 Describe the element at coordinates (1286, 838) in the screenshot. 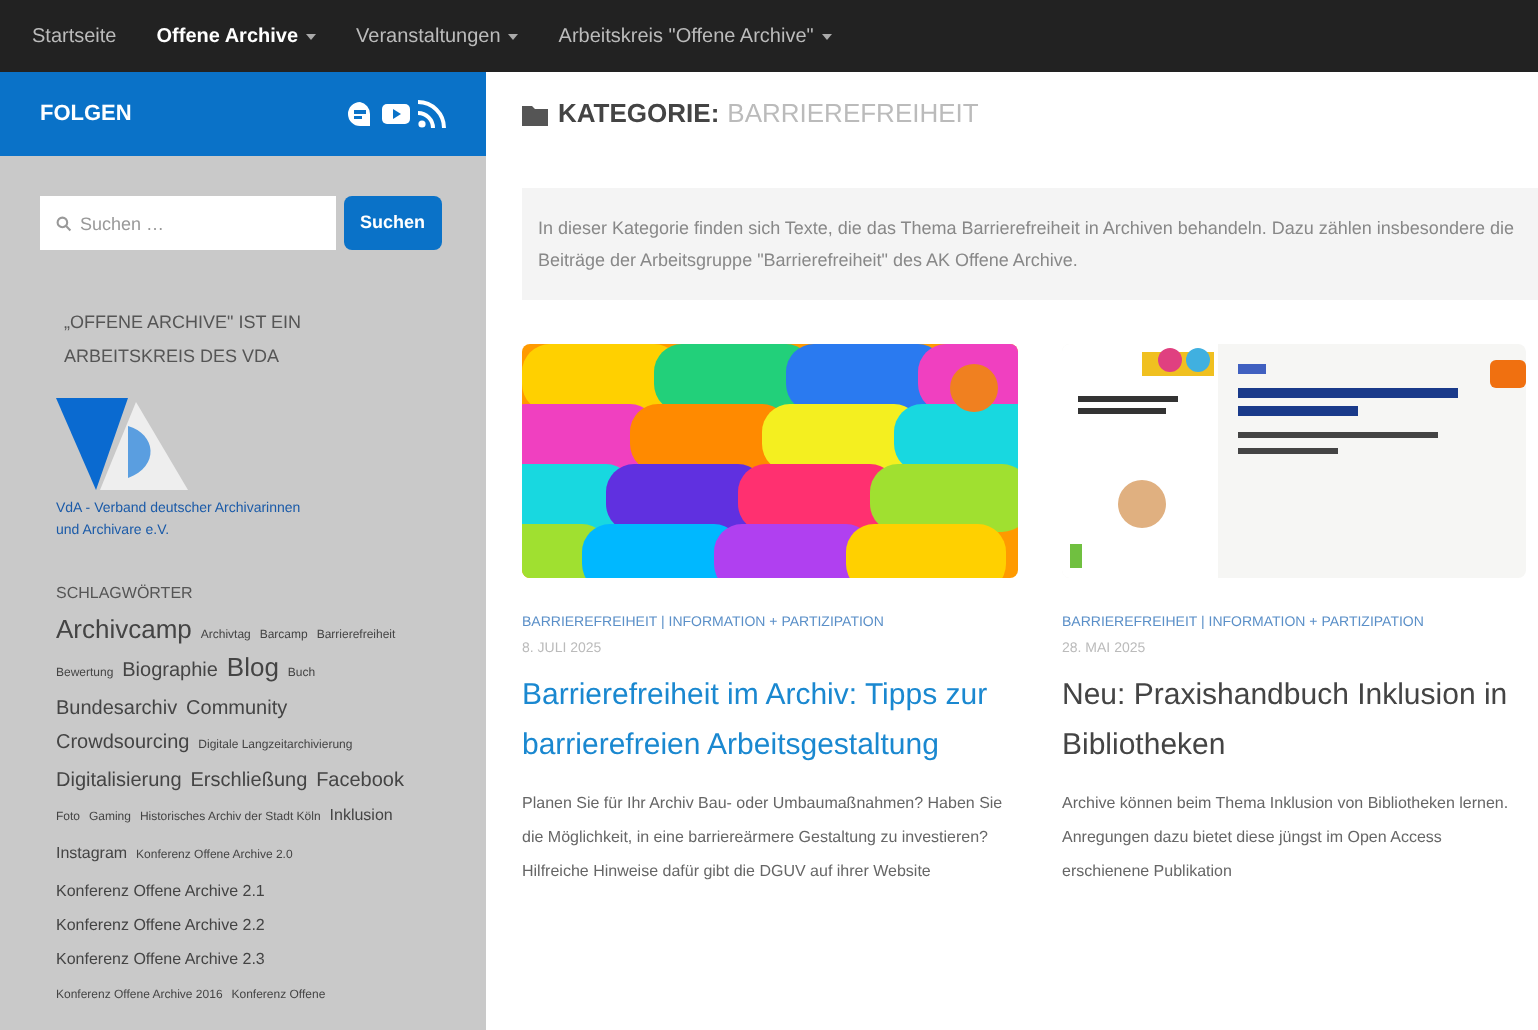

I see `post-excerpt: Archive können beim Thema Inklusion von Bibliotheken lernen. Anregungen dazu bietet diese jüngst im Open Access erschienene Publikation` at that location.